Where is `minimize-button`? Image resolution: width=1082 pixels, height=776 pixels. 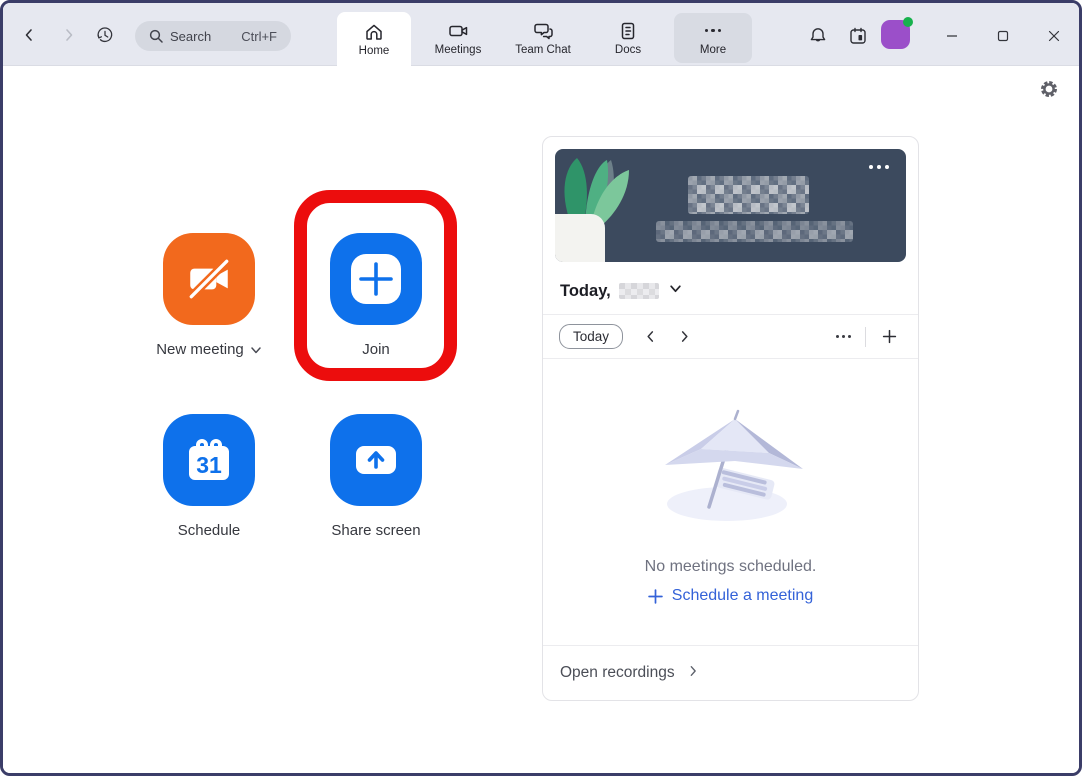
minimize-button is located at coordinates (952, 36).